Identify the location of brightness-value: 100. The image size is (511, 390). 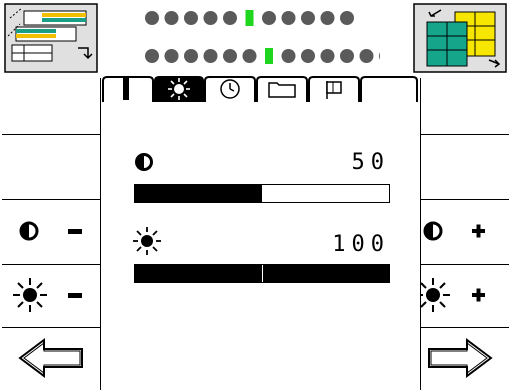
(361, 244).